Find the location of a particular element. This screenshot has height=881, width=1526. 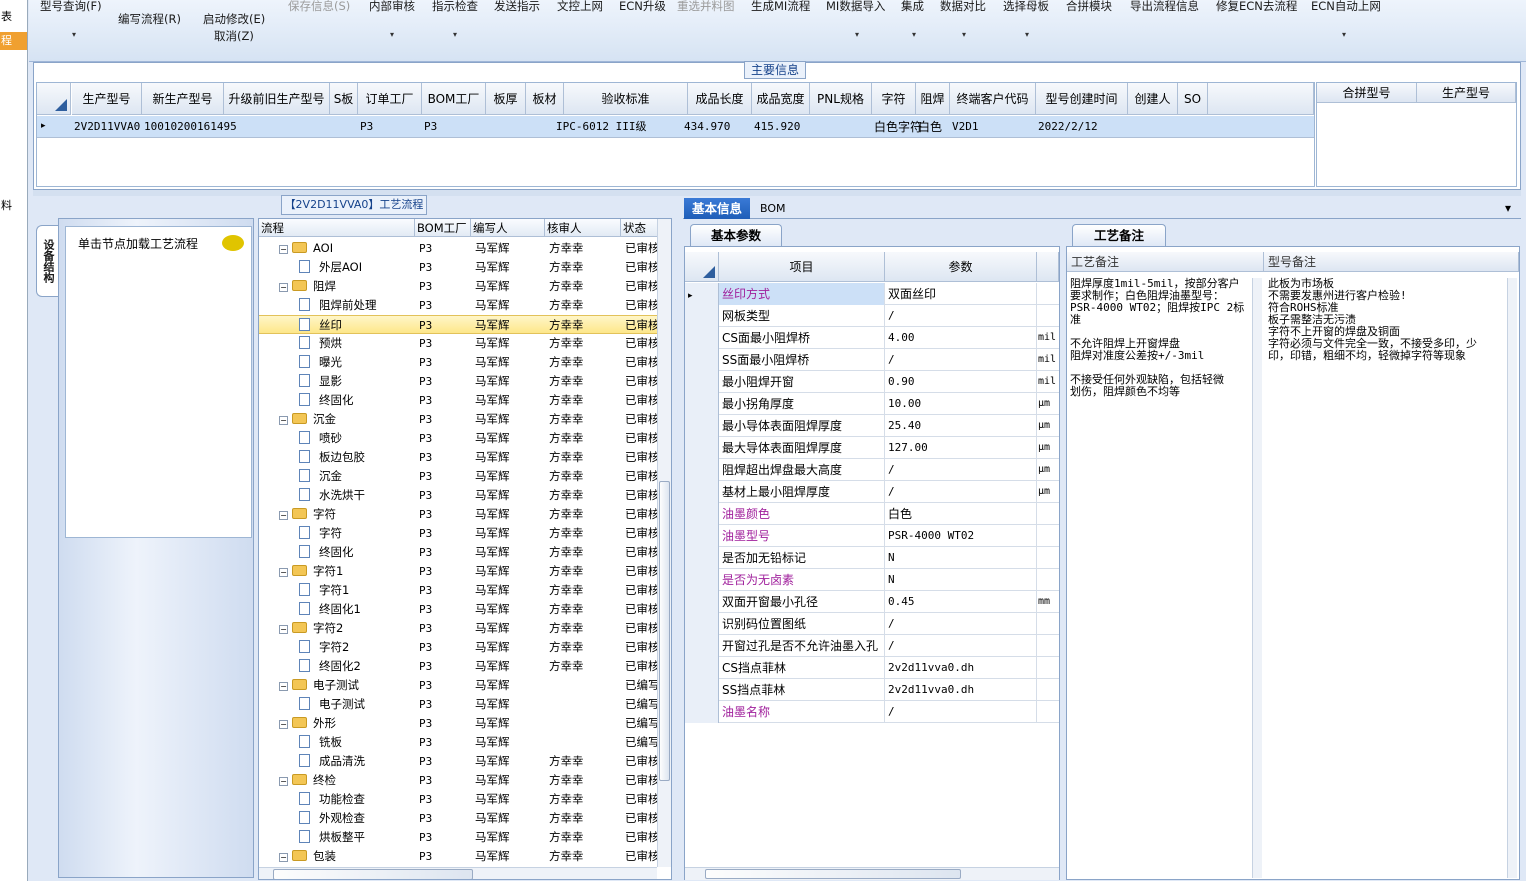

tree-node-label: 外层AOI is located at coordinates (340, 267).